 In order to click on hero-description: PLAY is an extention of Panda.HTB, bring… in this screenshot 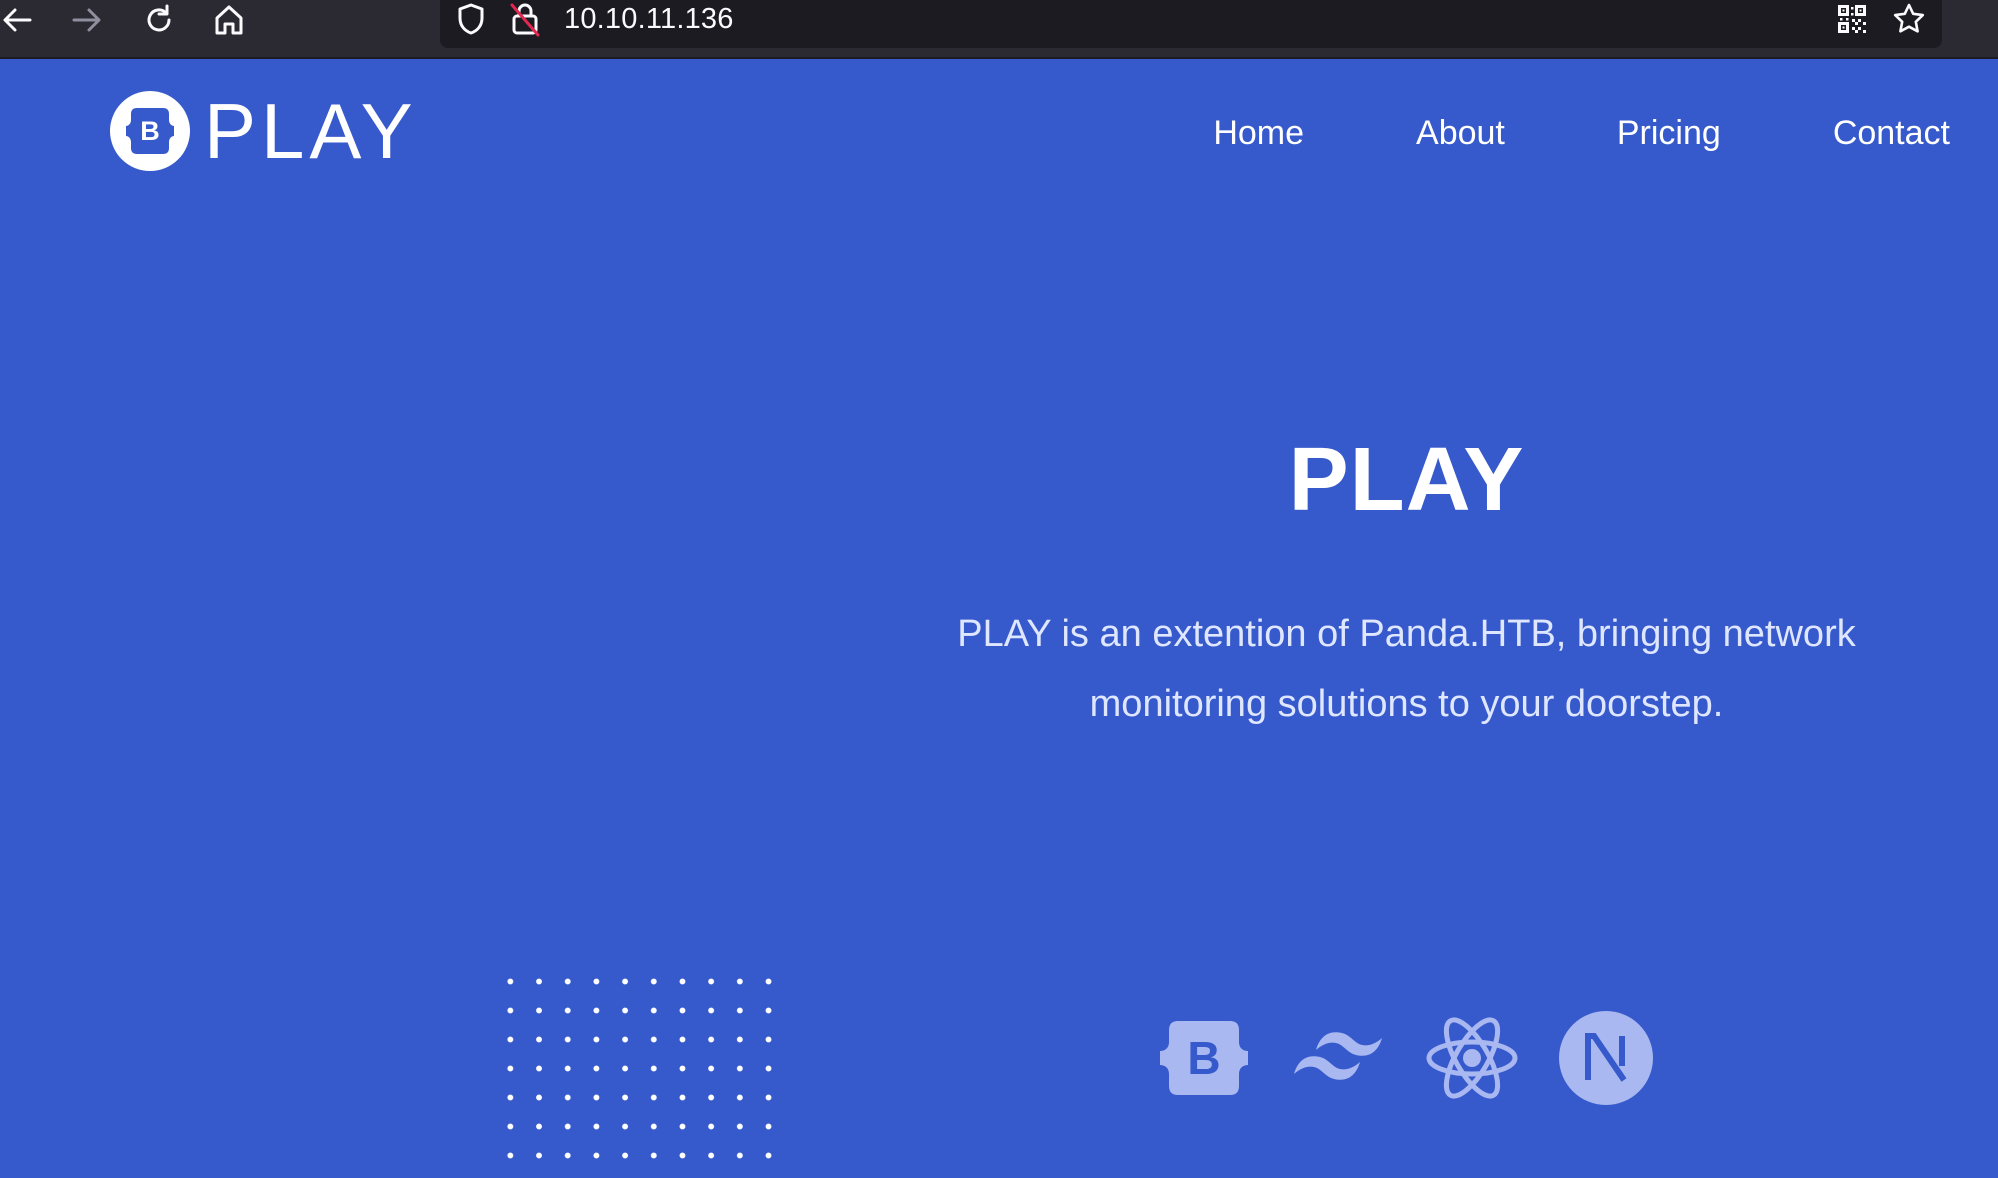, I will do `click(1406, 669)`.